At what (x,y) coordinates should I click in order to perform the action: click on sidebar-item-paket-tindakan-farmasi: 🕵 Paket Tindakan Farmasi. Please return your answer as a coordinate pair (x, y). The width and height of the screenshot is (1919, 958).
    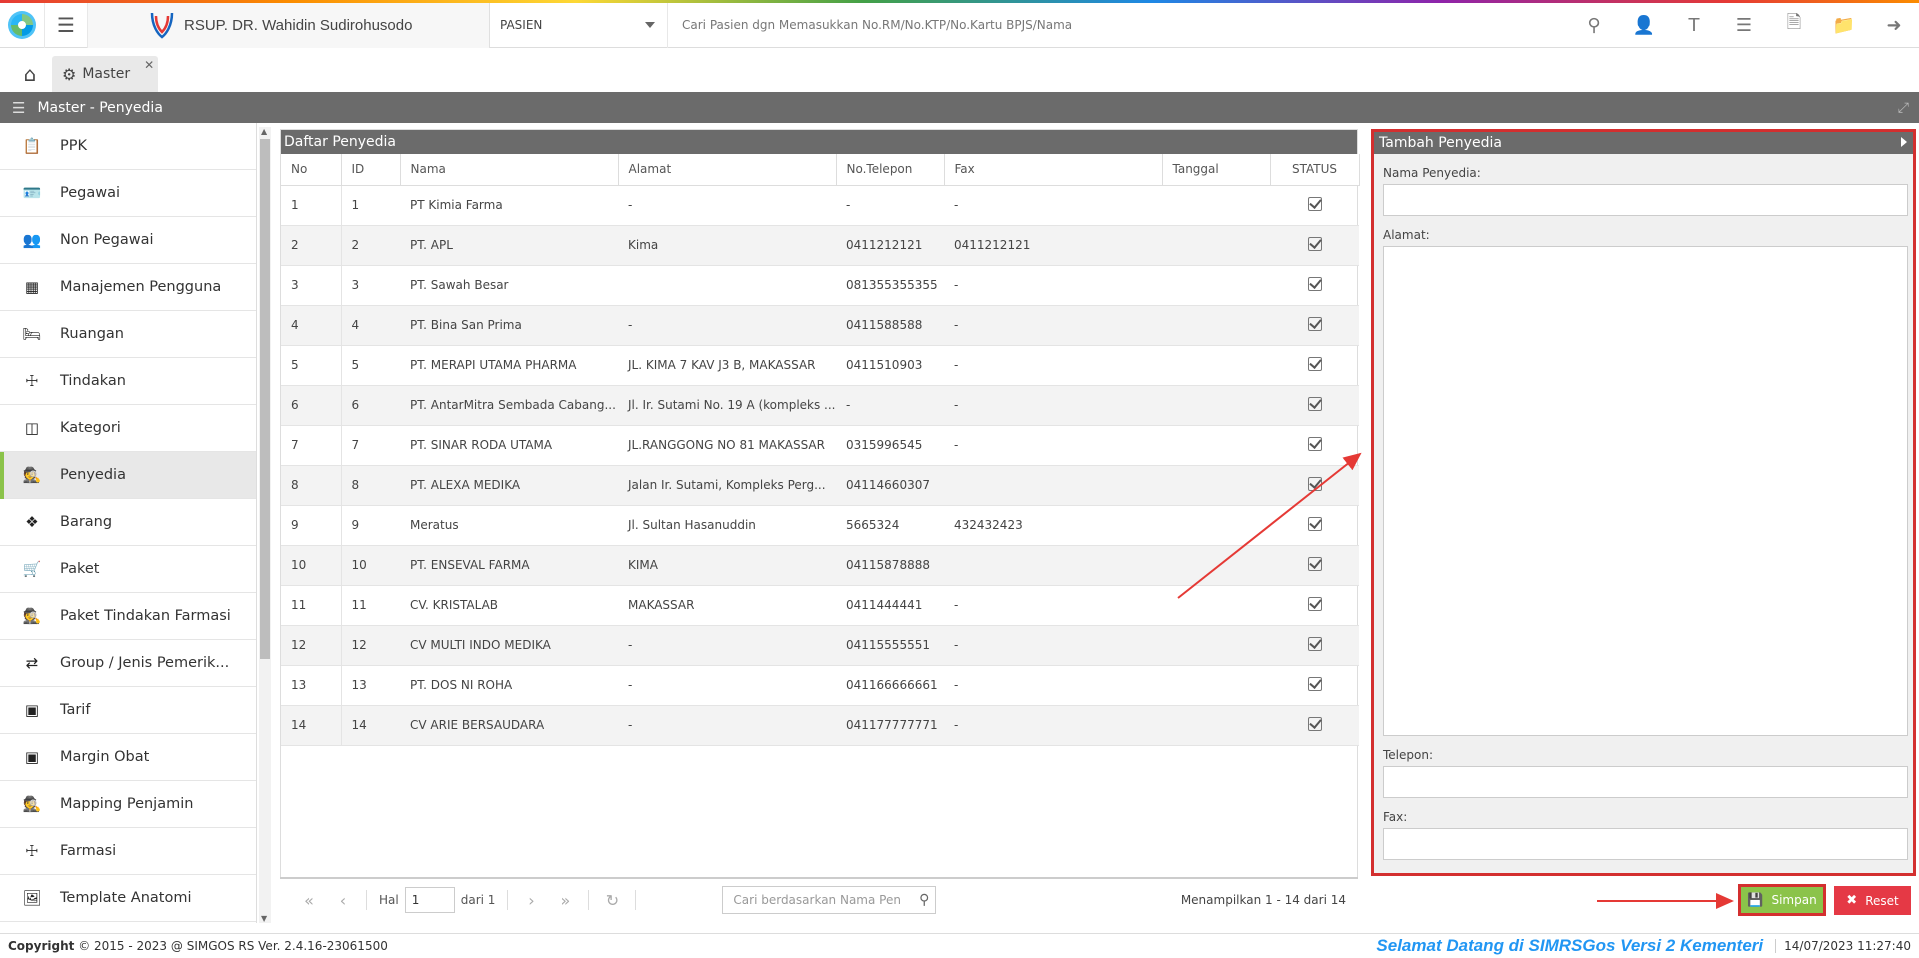
    Looking at the image, I should click on (128, 616).